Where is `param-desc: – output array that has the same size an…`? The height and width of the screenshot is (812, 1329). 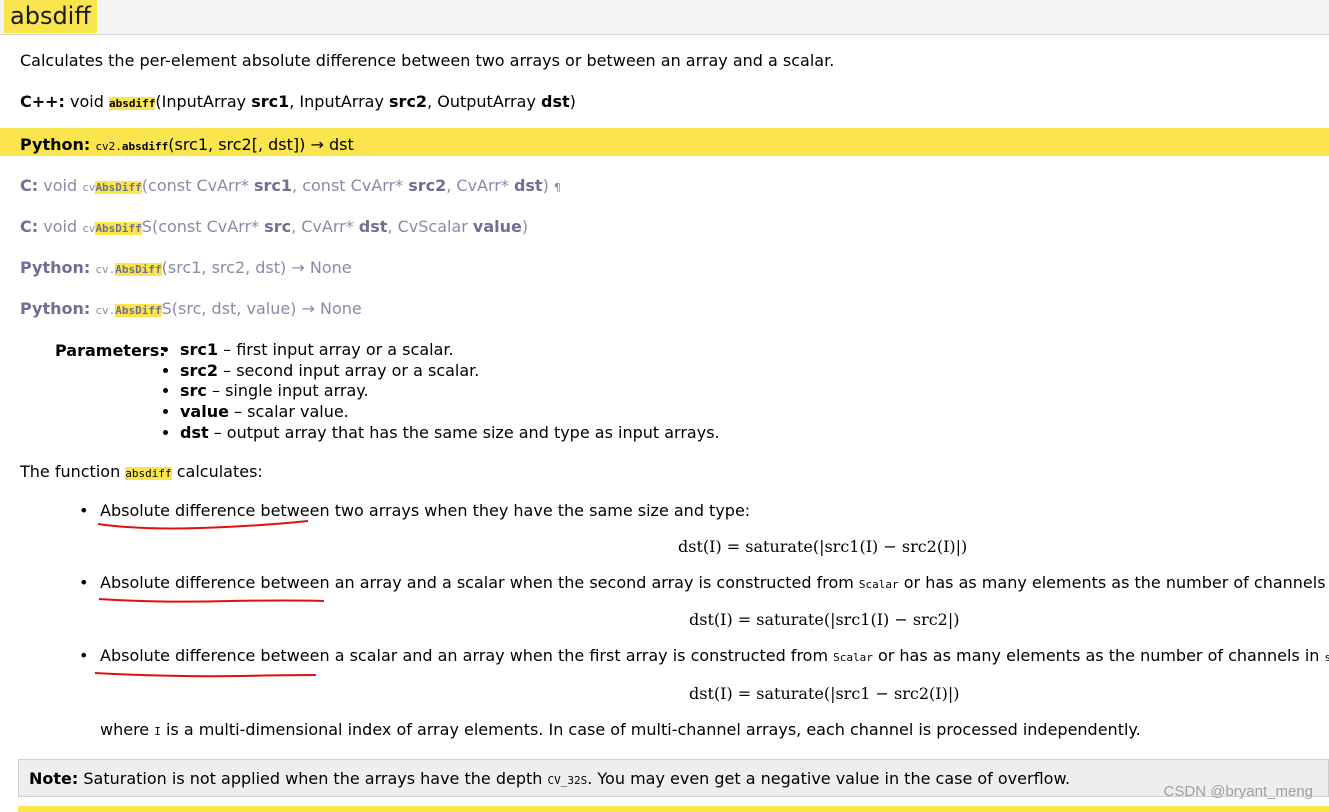
param-desc: – output array that has the same size an… is located at coordinates (464, 432).